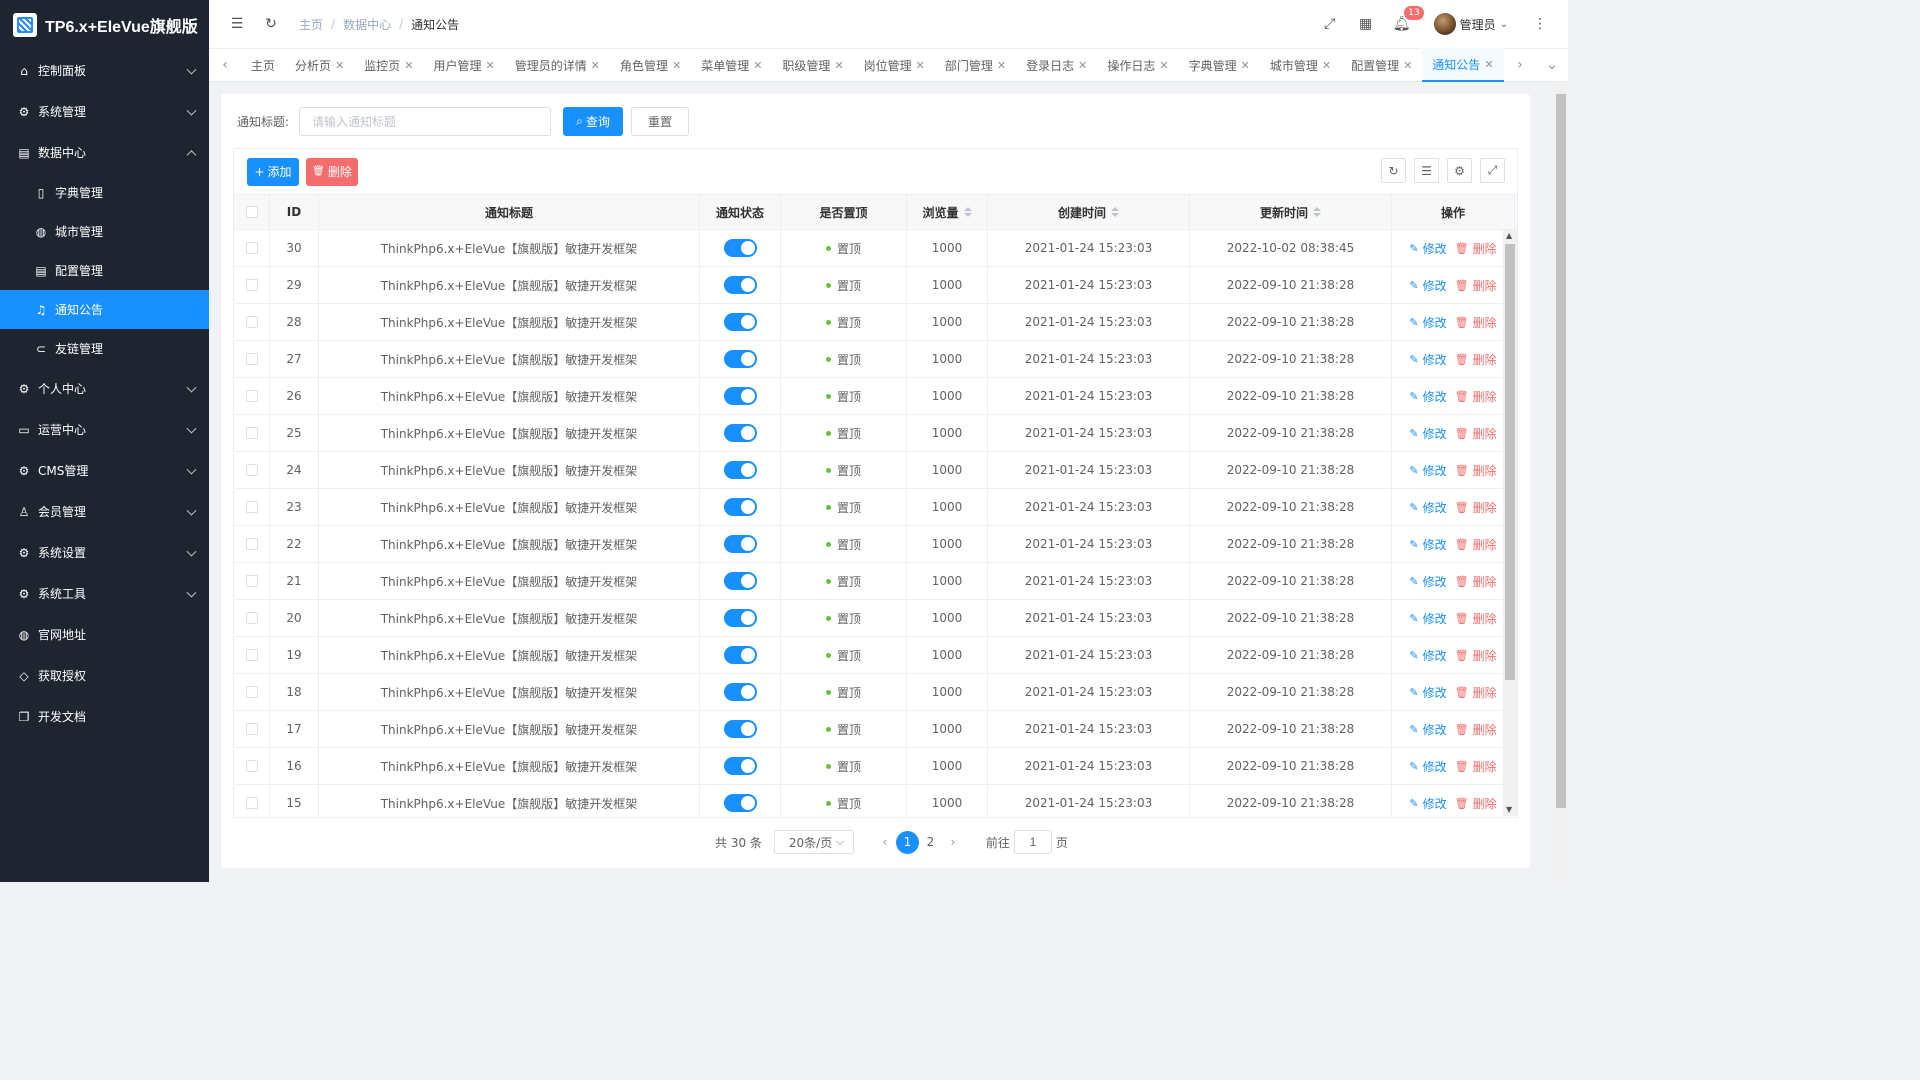 This screenshot has height=1080, width=1920. Describe the element at coordinates (953, 842) in the screenshot. I see `next-page-icon: ›` at that location.